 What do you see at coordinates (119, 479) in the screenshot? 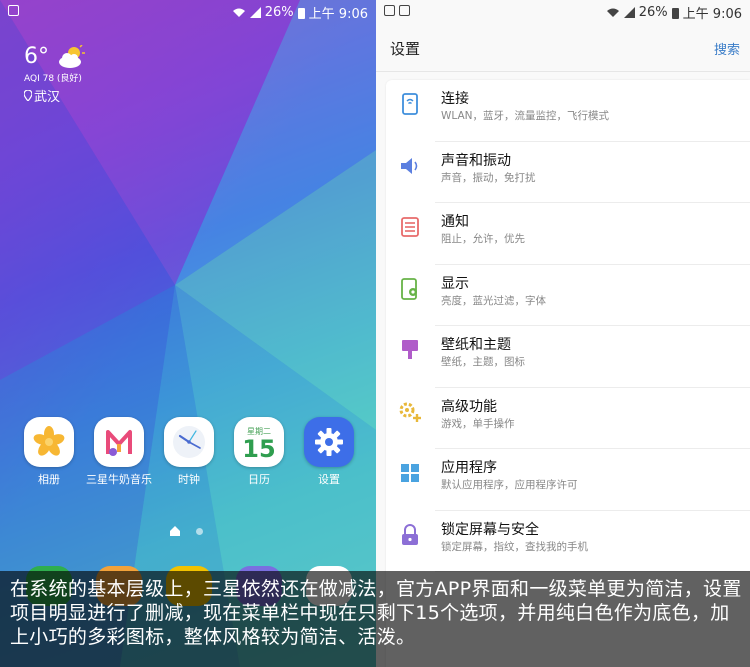
I see `app-label: 三星牛奶音乐` at bounding box center [119, 479].